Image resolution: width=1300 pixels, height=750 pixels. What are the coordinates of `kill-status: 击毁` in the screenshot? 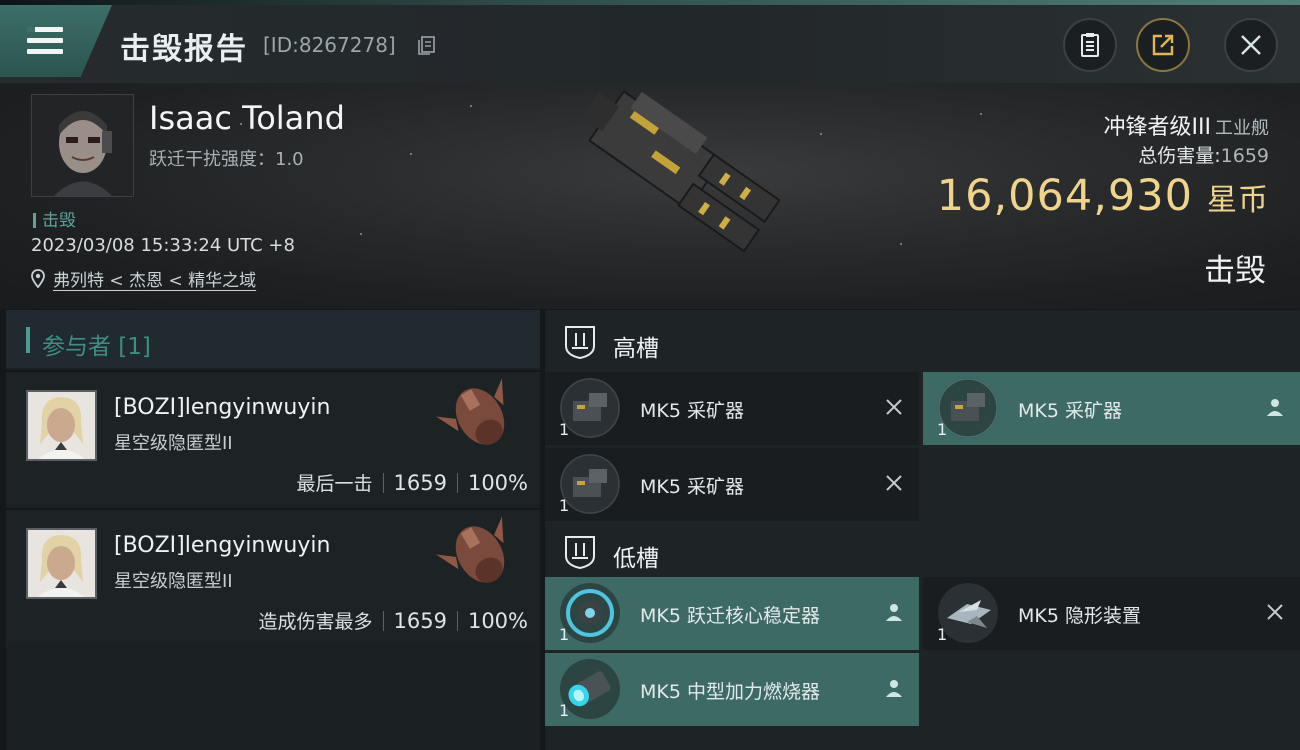 It's located at (1235, 271).